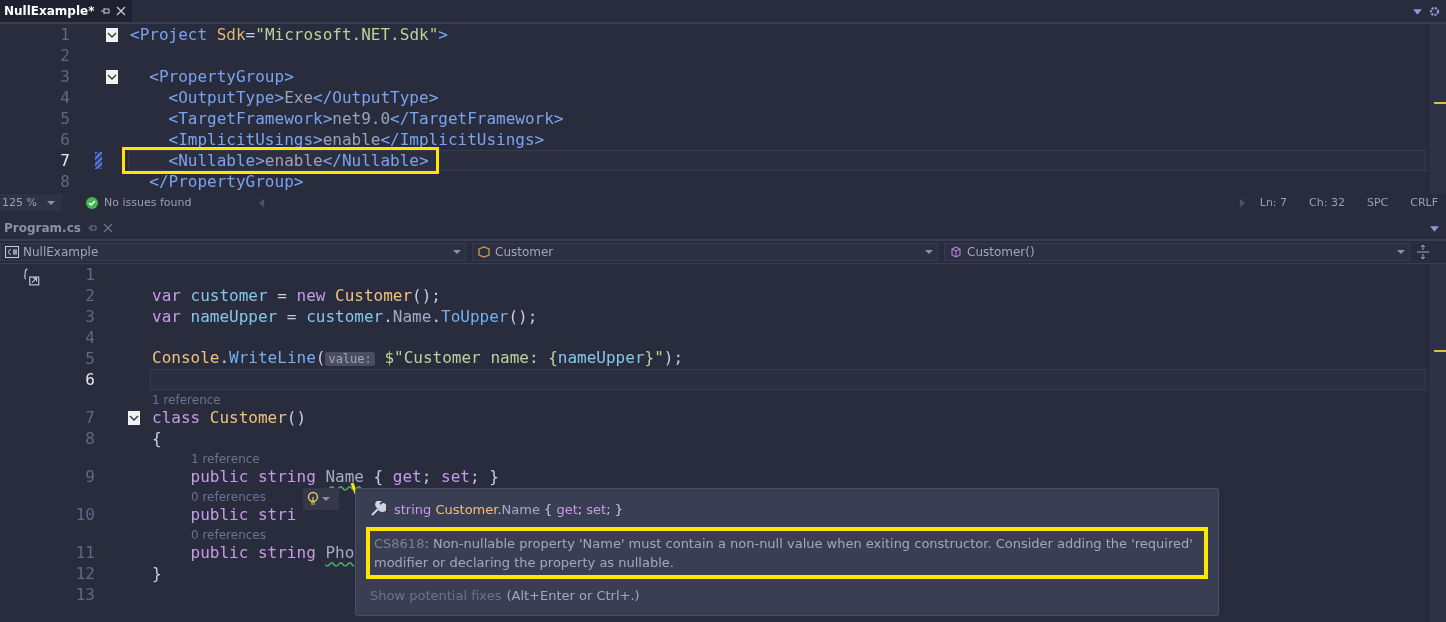  I want to click on csharp-file-icon, so click(12, 252).